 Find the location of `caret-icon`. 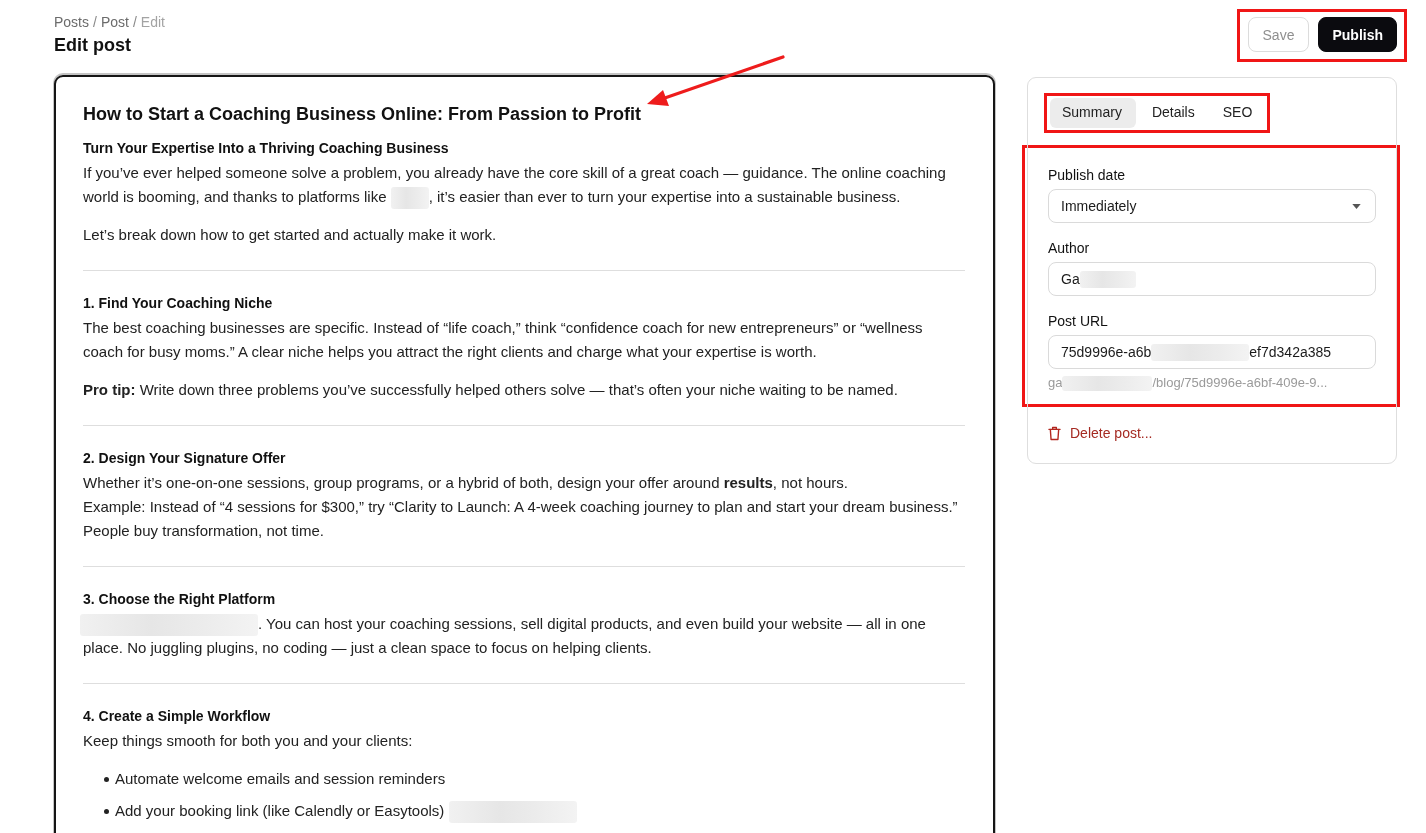

caret-icon is located at coordinates (1356, 206).